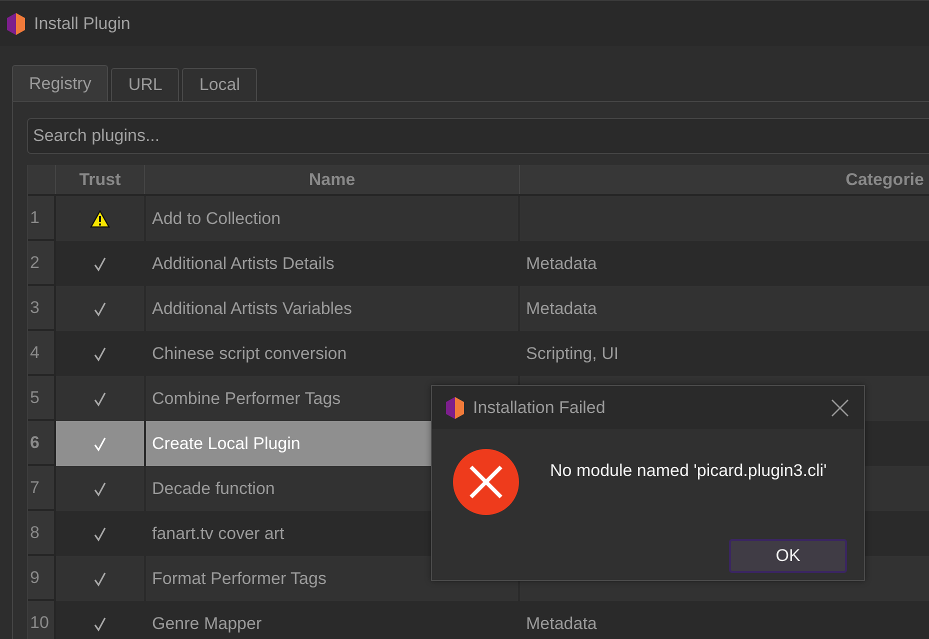 The height and width of the screenshot is (639, 929). What do you see at coordinates (218, 534) in the screenshot?
I see `plugin-name: fanart.tv cover art` at bounding box center [218, 534].